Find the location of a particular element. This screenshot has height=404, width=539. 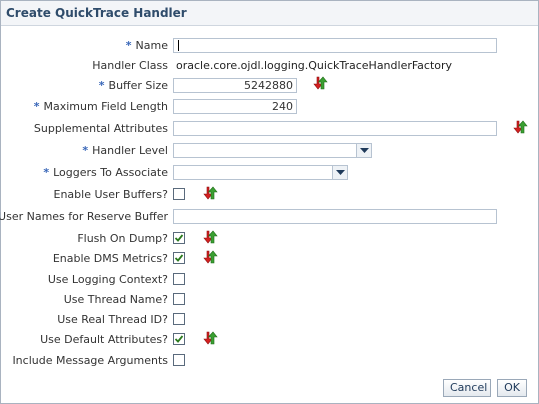

include-message-arguments-label: Include Message Arguments is located at coordinates (90, 360).